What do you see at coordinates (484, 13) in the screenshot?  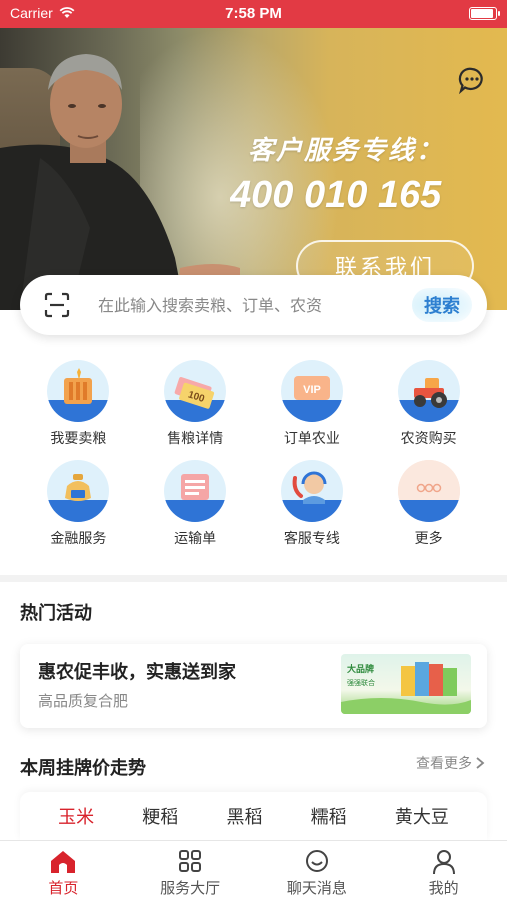 I see `battery-icon` at bounding box center [484, 13].